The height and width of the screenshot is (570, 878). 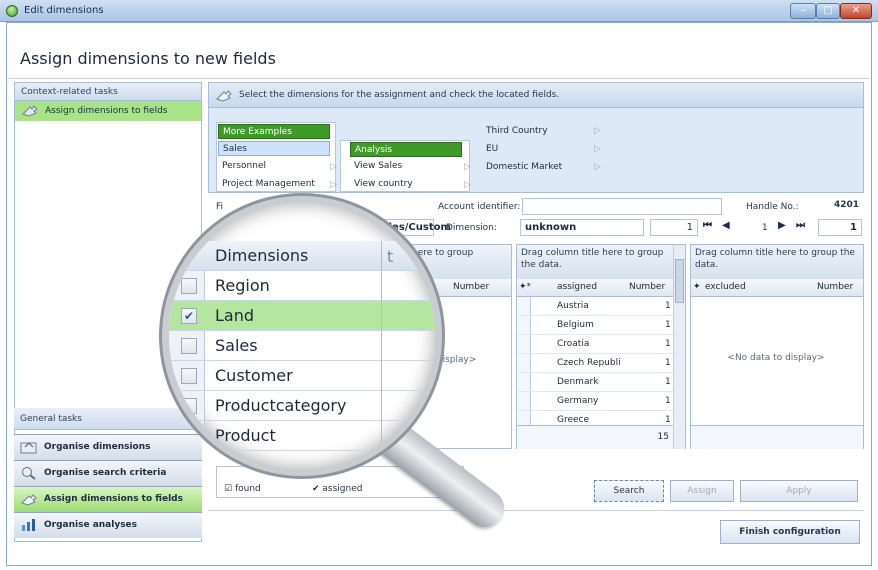 I want to click on dimensions-header-row: Dimensions, so click(x=302, y=256).